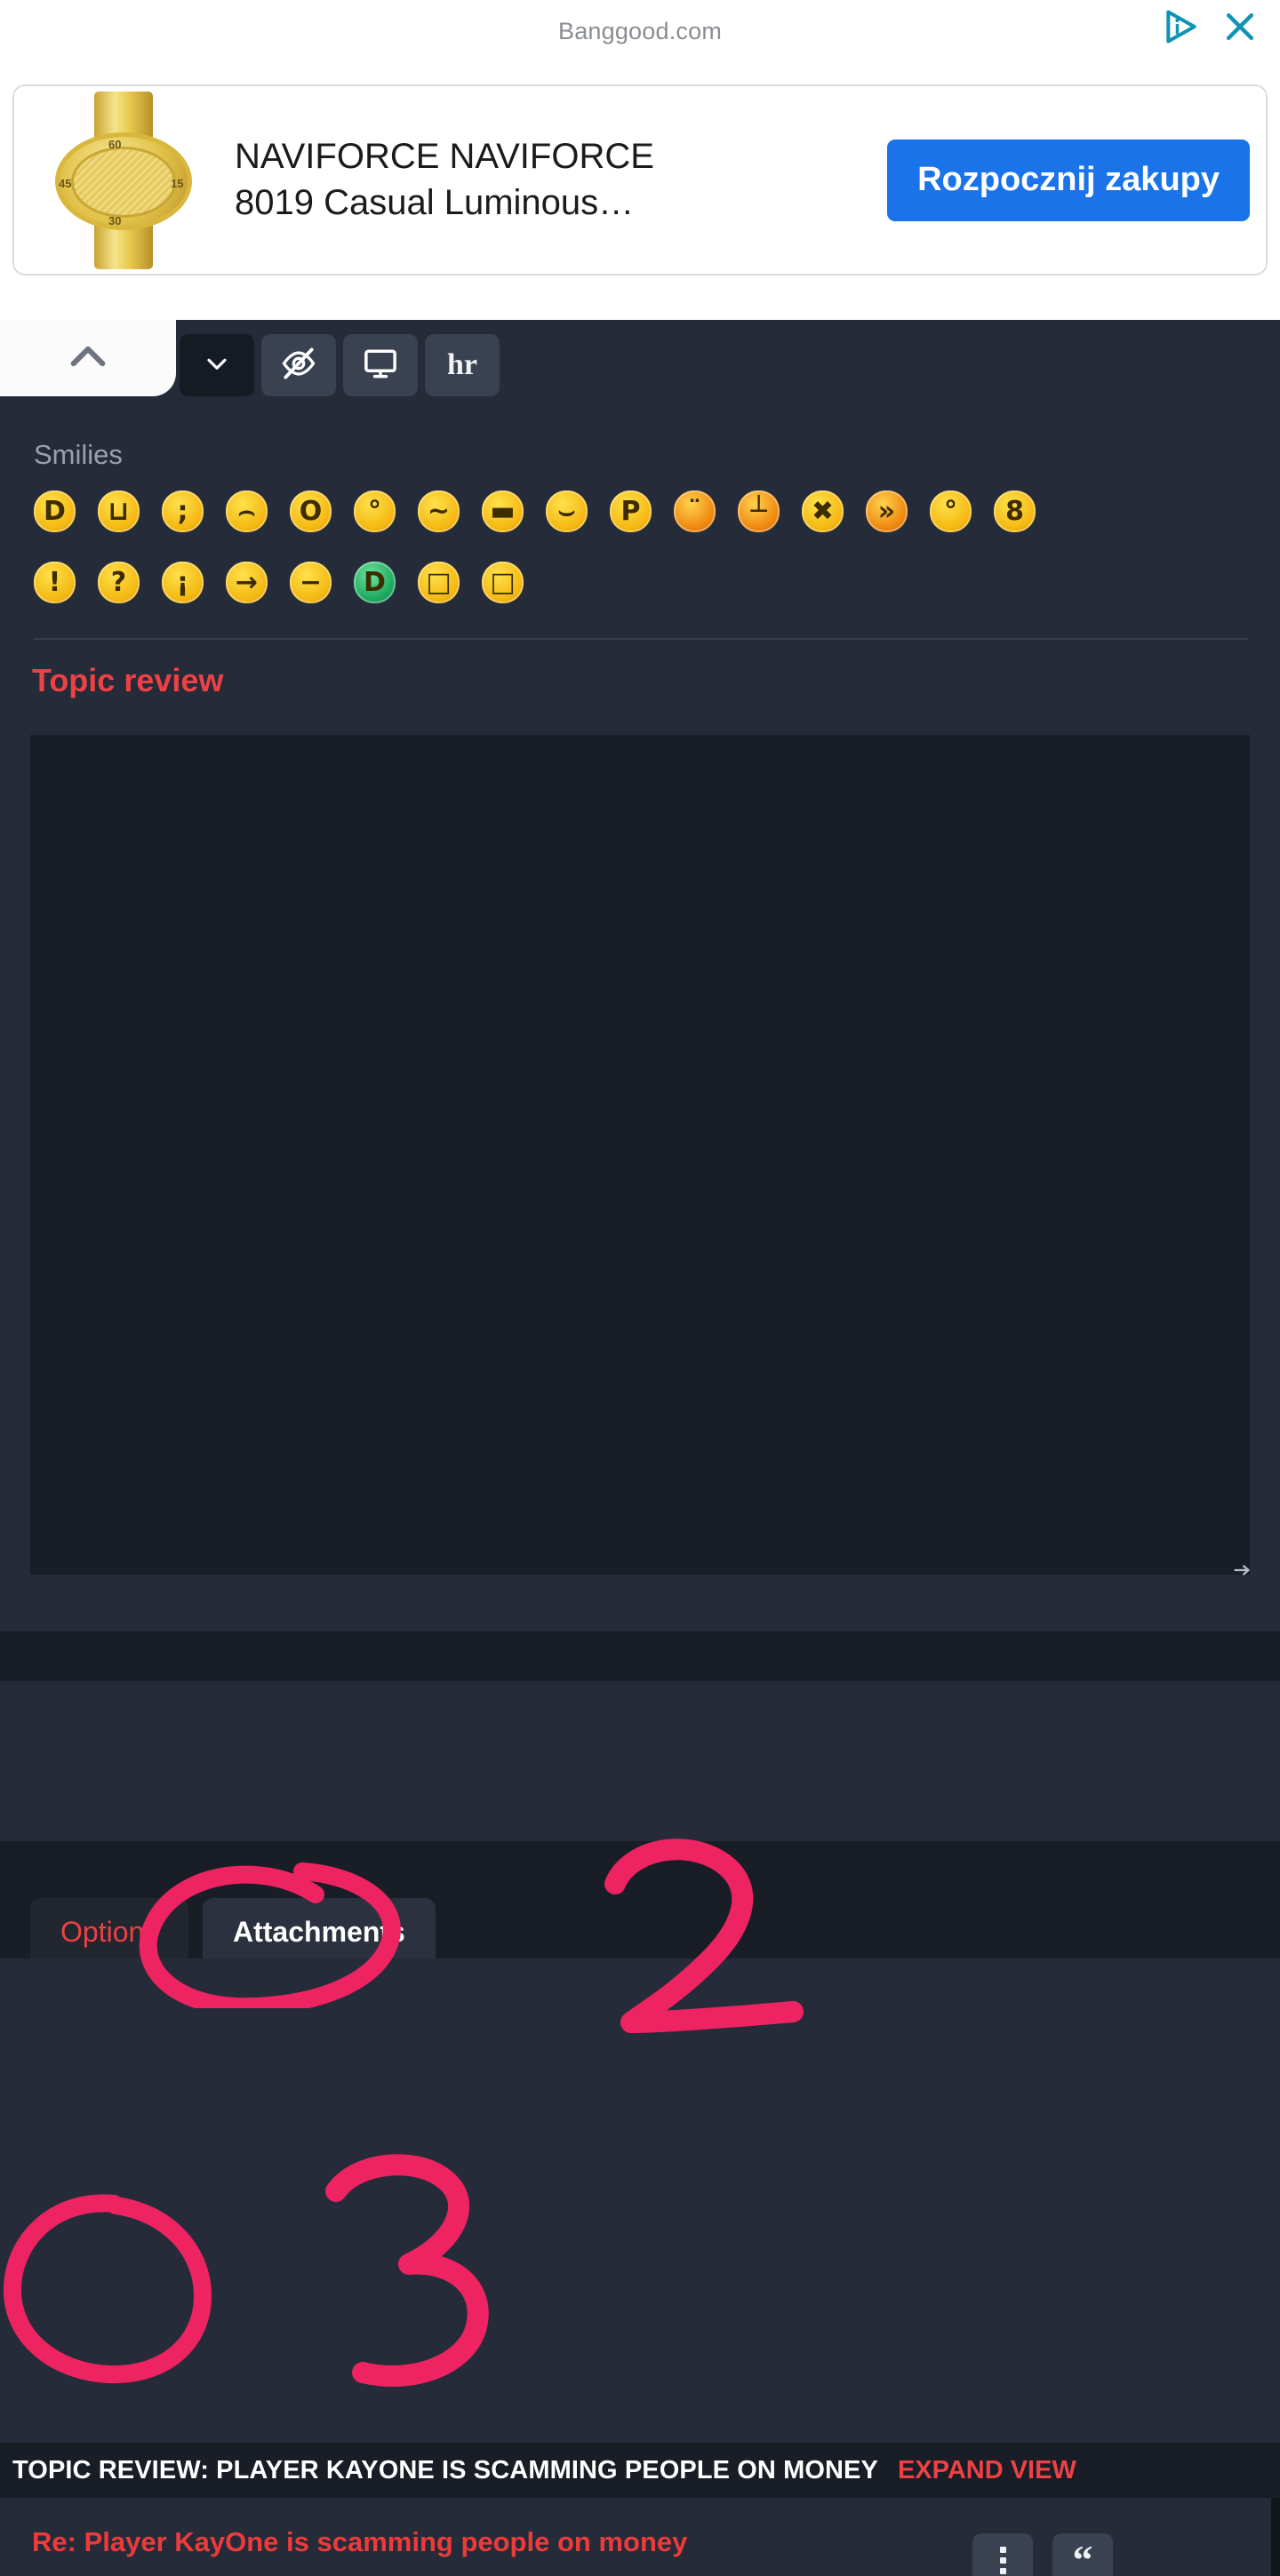 This screenshot has width=1280, height=2576. I want to click on topic-review-heading: Topic review, so click(128, 680).